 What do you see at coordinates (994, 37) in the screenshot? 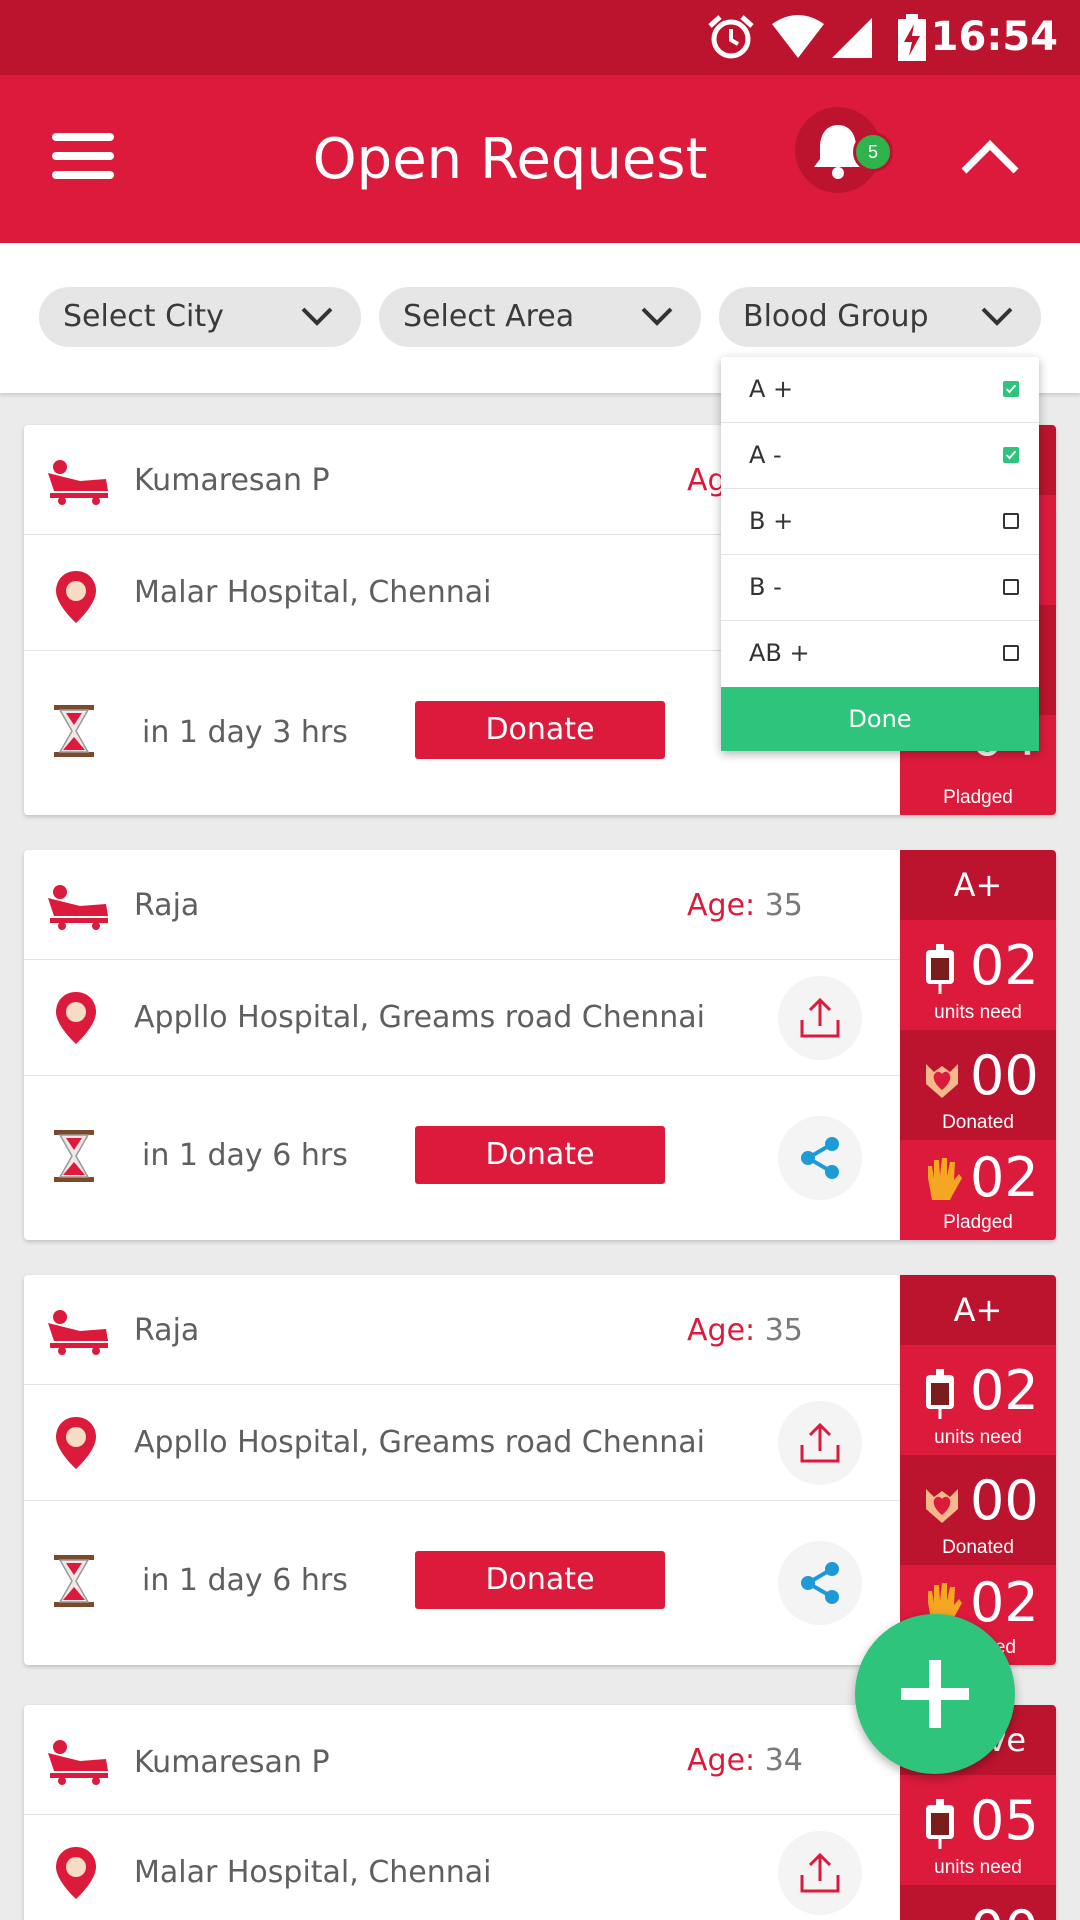
I see `status-time: 16:54` at bounding box center [994, 37].